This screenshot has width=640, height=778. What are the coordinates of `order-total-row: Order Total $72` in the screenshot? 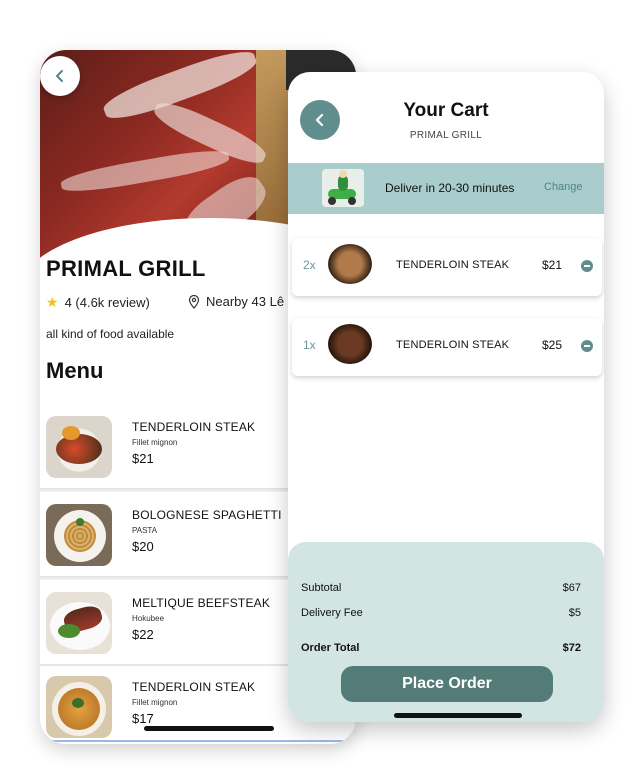 It's located at (446, 648).